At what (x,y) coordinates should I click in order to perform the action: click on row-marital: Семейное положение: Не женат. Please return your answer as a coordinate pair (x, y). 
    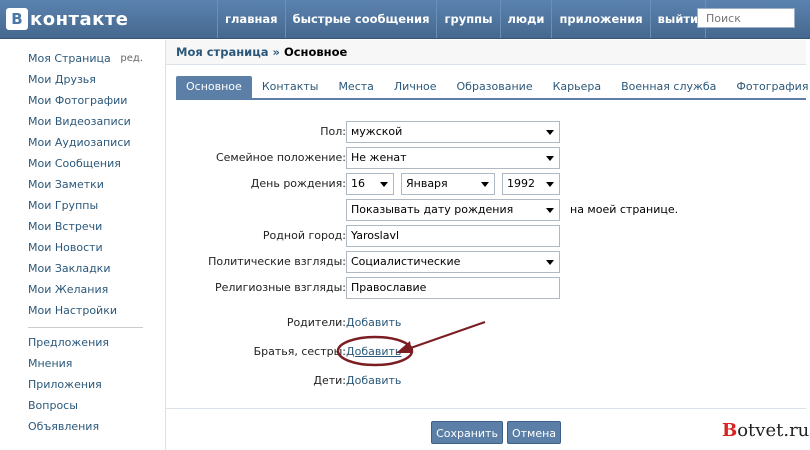
    Looking at the image, I should click on (486, 158).